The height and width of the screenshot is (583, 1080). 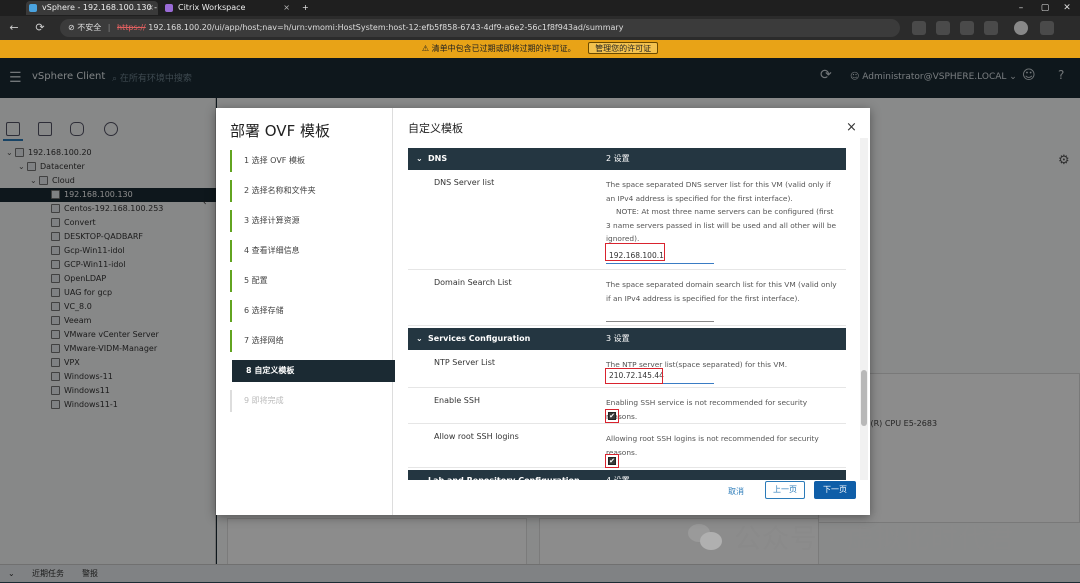 I want to click on reload-icon: ⟳, so click(x=40, y=28).